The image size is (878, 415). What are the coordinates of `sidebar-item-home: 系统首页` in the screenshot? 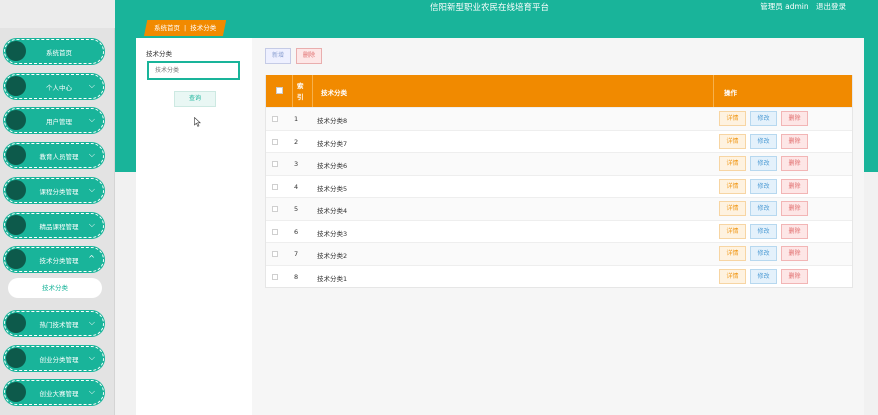 It's located at (54, 51).